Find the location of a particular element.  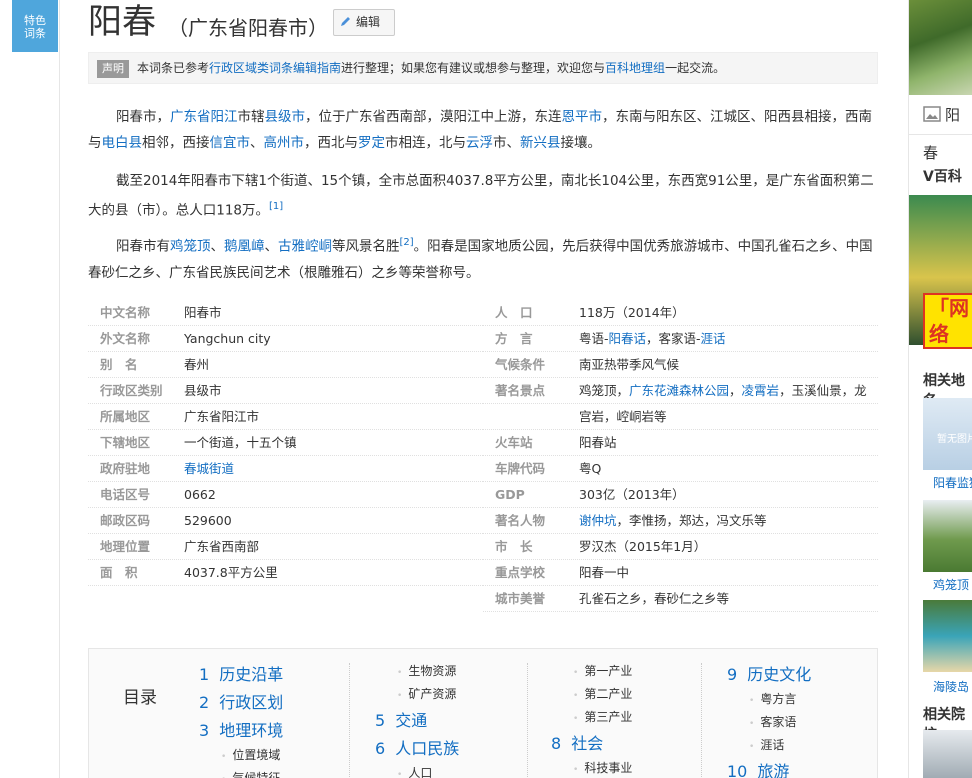

inline-link: 高州市 is located at coordinates (284, 143).